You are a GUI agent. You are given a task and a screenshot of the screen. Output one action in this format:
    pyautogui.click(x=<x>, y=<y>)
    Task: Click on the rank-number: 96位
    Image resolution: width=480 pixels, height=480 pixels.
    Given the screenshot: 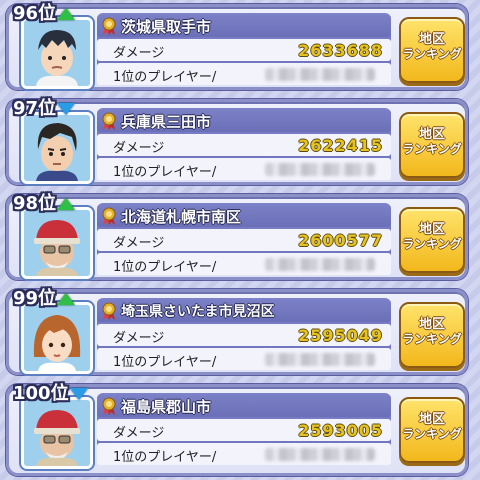 What is the action you would take?
    pyautogui.click(x=44, y=12)
    